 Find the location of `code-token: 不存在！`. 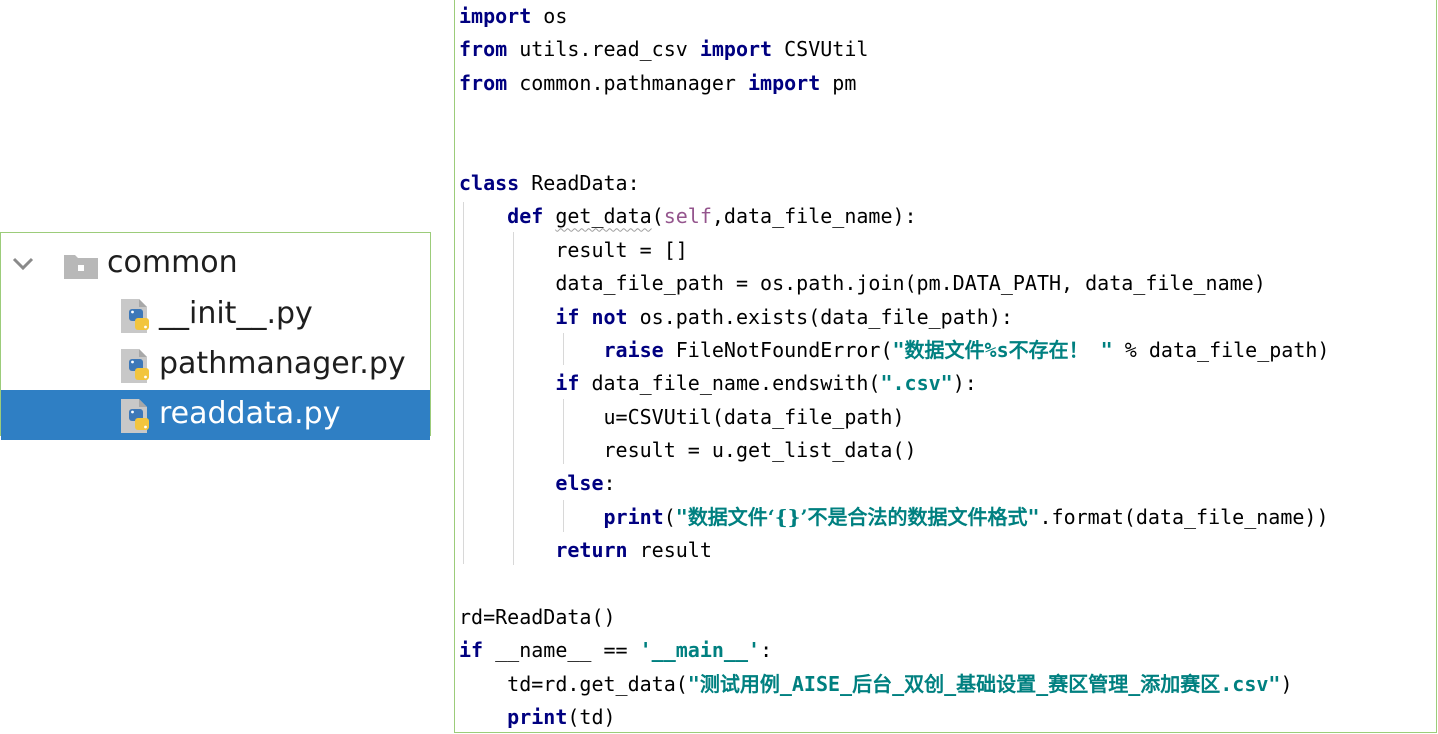

code-token: 不存在！ is located at coordinates (1048, 349).